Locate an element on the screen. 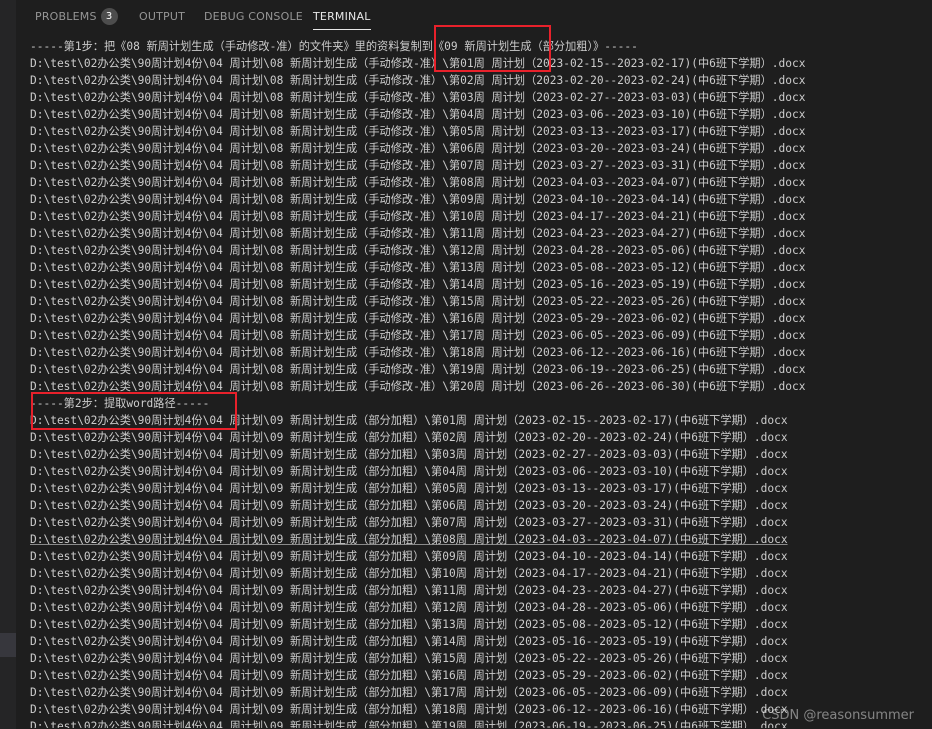 The width and height of the screenshot is (932, 729). tab-debug-console: DEBUG CONSOLE is located at coordinates (253, 17).